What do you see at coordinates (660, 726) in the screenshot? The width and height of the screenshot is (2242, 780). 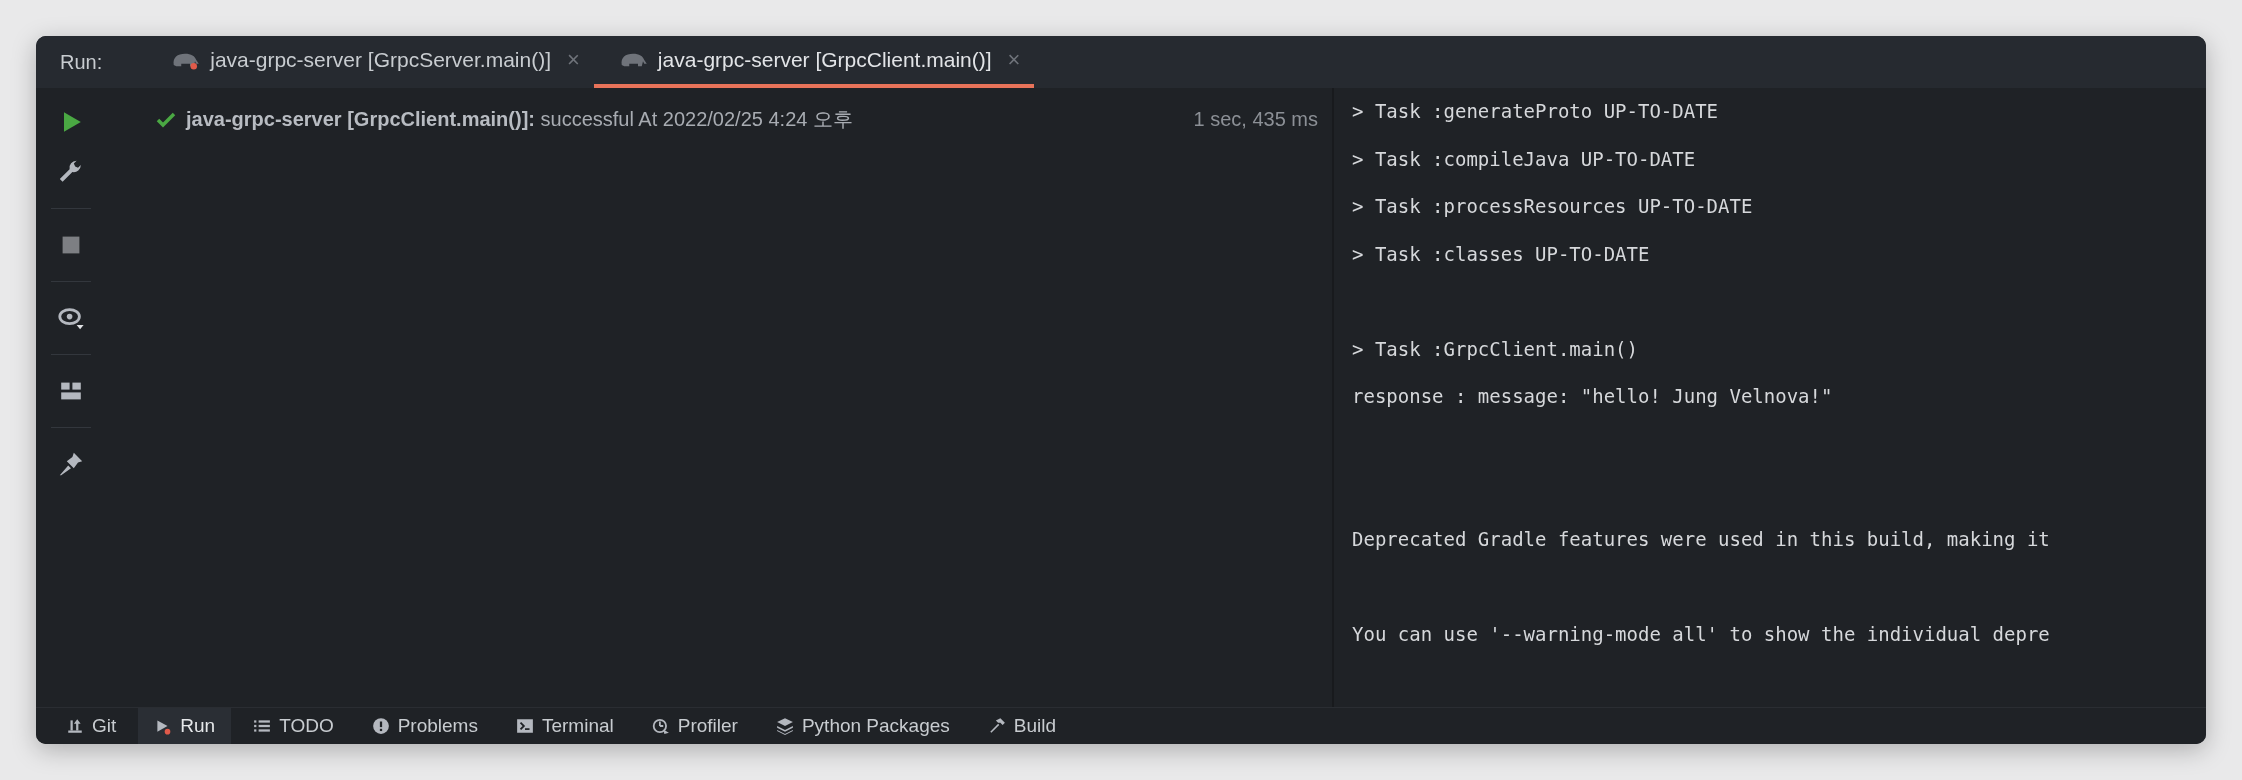 I see `gauge-icon` at bounding box center [660, 726].